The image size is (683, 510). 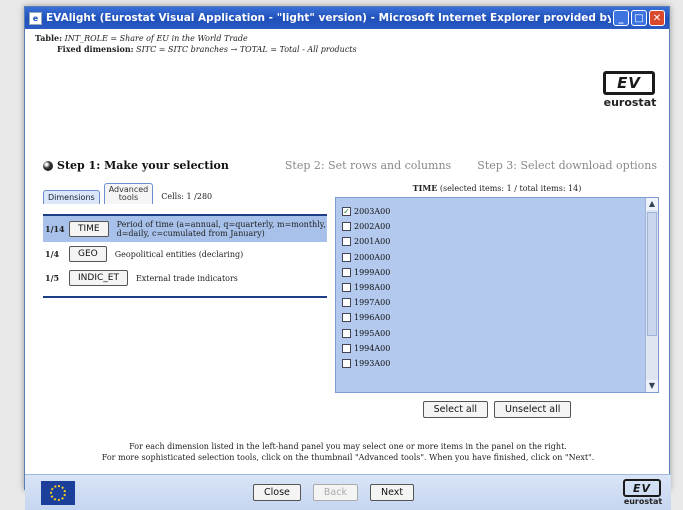 What do you see at coordinates (392, 492) in the screenshot?
I see `next-button: Next` at bounding box center [392, 492].